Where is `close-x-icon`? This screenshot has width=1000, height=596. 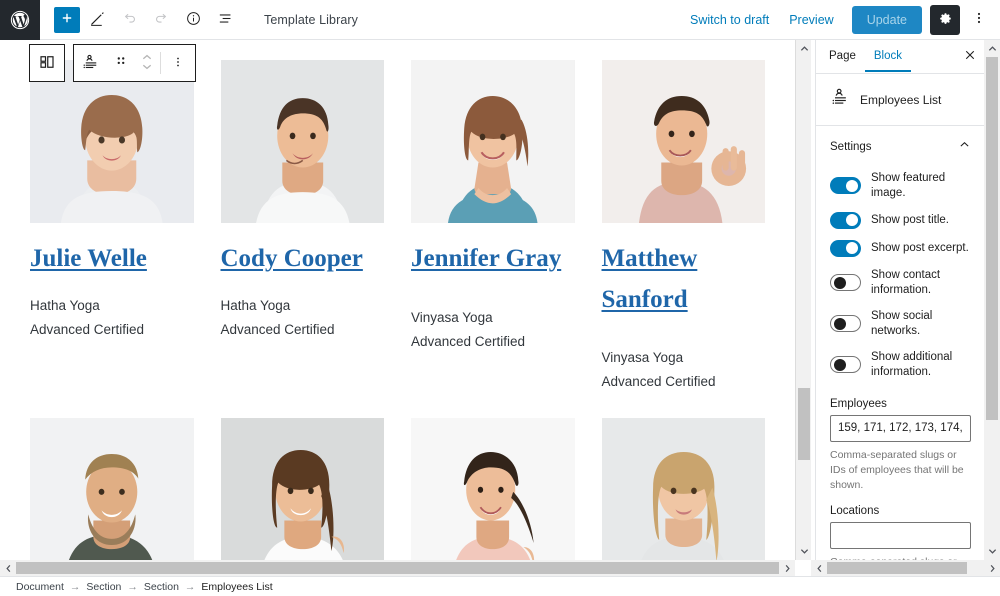 close-x-icon is located at coordinates (970, 56).